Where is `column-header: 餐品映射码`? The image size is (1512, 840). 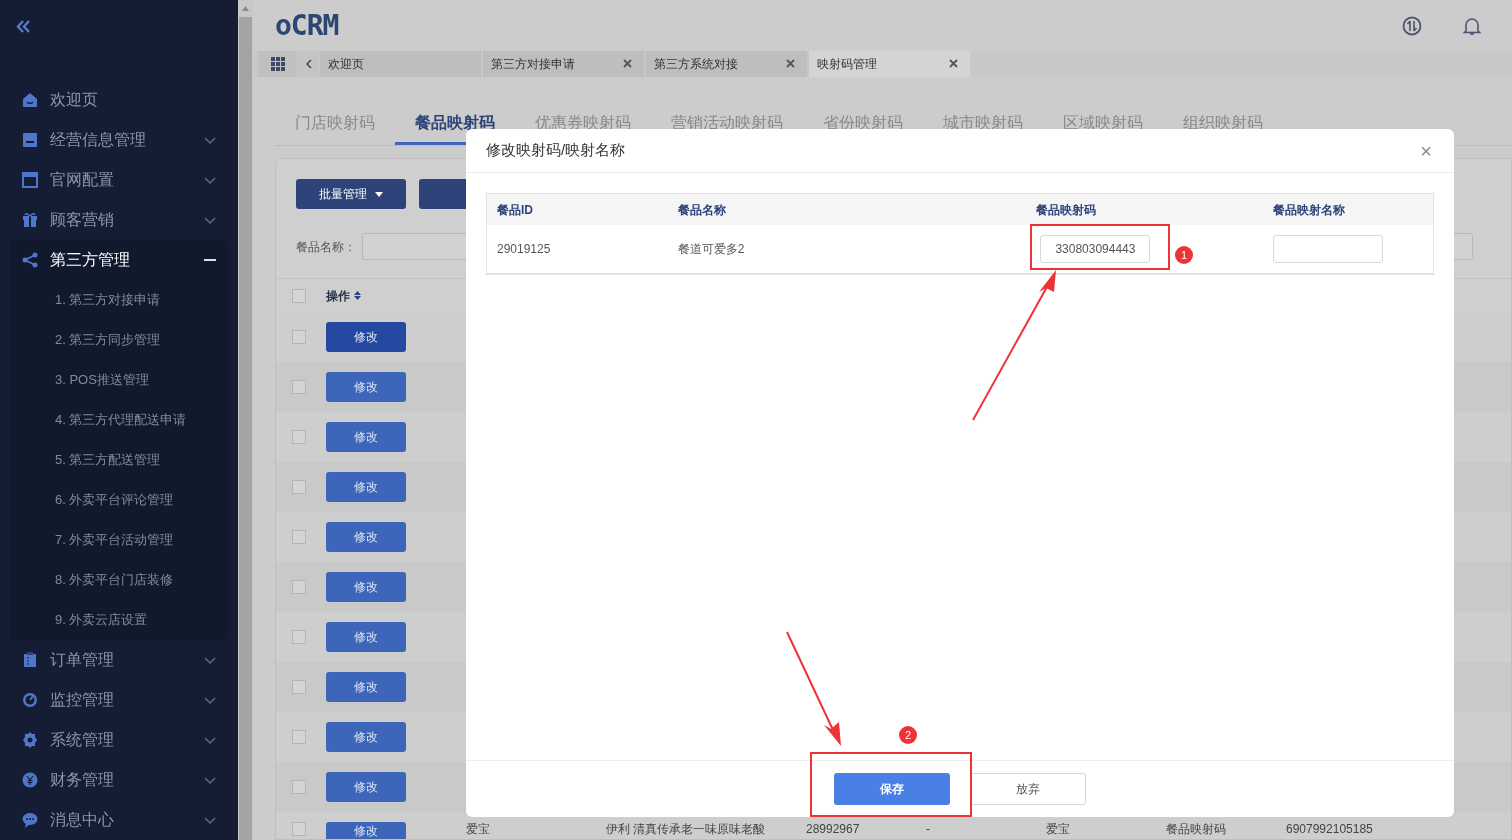 column-header: 餐品映射码 is located at coordinates (1066, 210).